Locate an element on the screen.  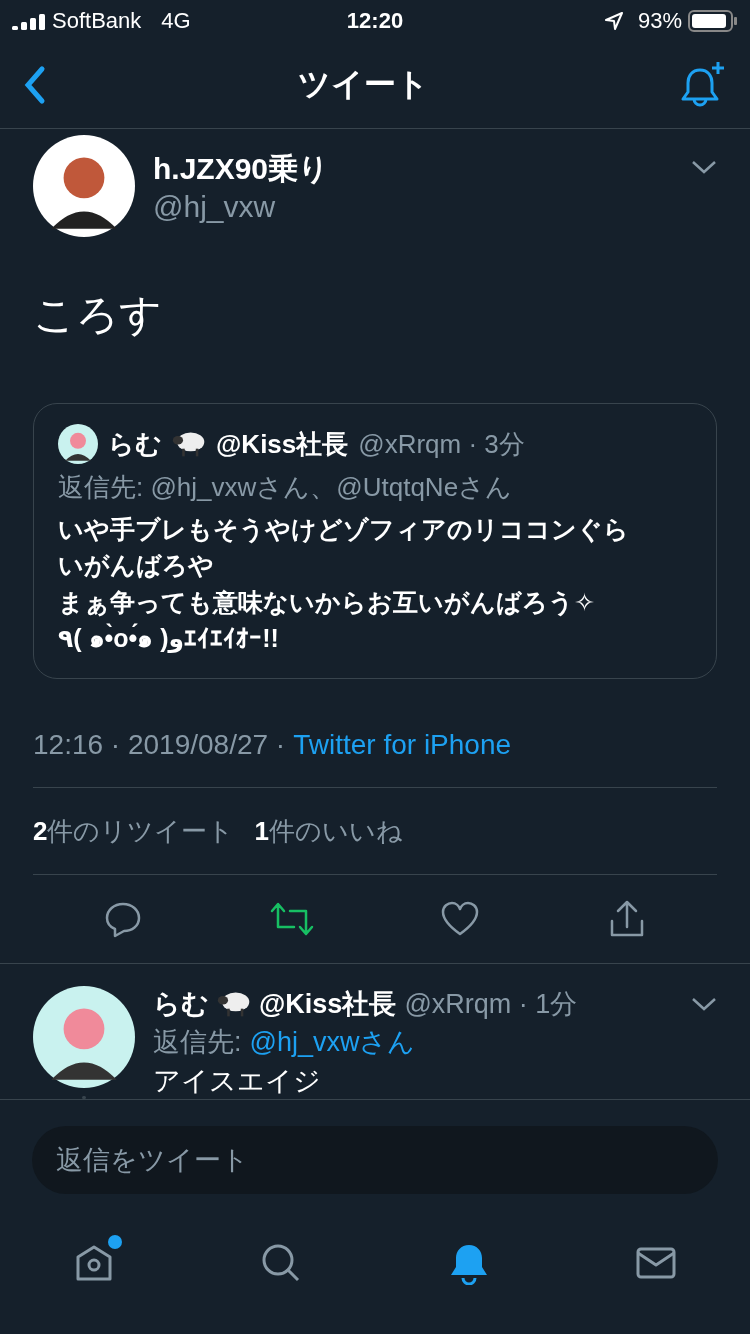
reply-author-id: @Kiss社長 is located at coordinates (328, 1004).